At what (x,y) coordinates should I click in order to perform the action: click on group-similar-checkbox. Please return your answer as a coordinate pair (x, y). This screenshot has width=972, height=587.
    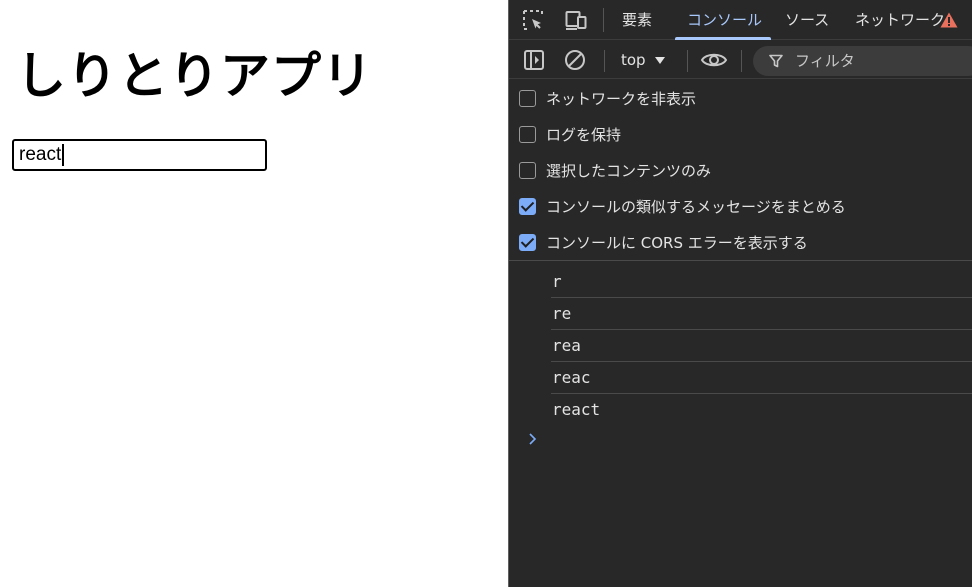
    Looking at the image, I should click on (527, 206).